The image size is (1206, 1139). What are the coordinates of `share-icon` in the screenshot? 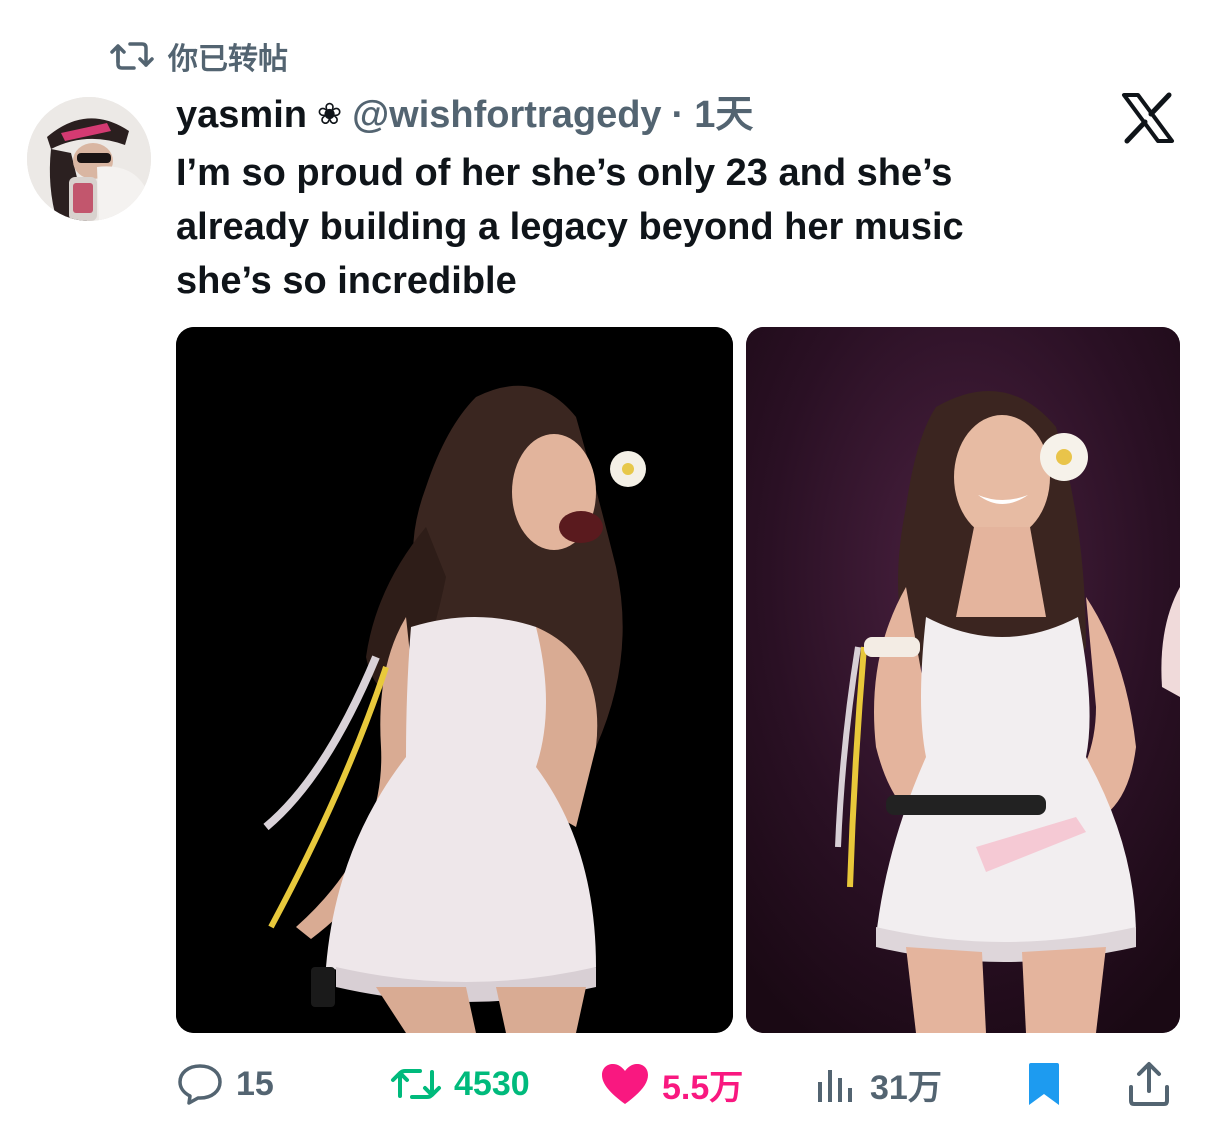 It's located at (1149, 1084).